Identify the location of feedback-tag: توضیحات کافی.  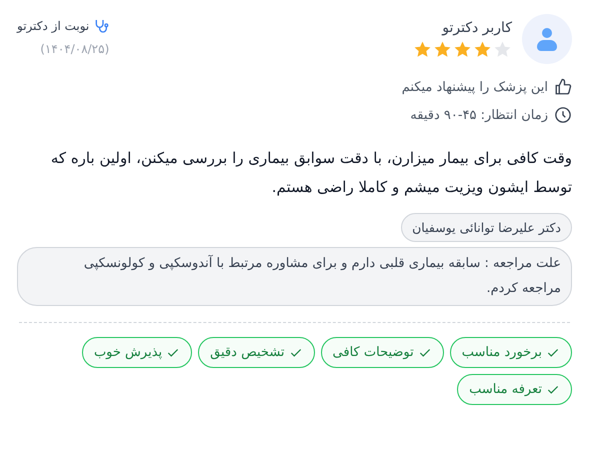
(382, 352).